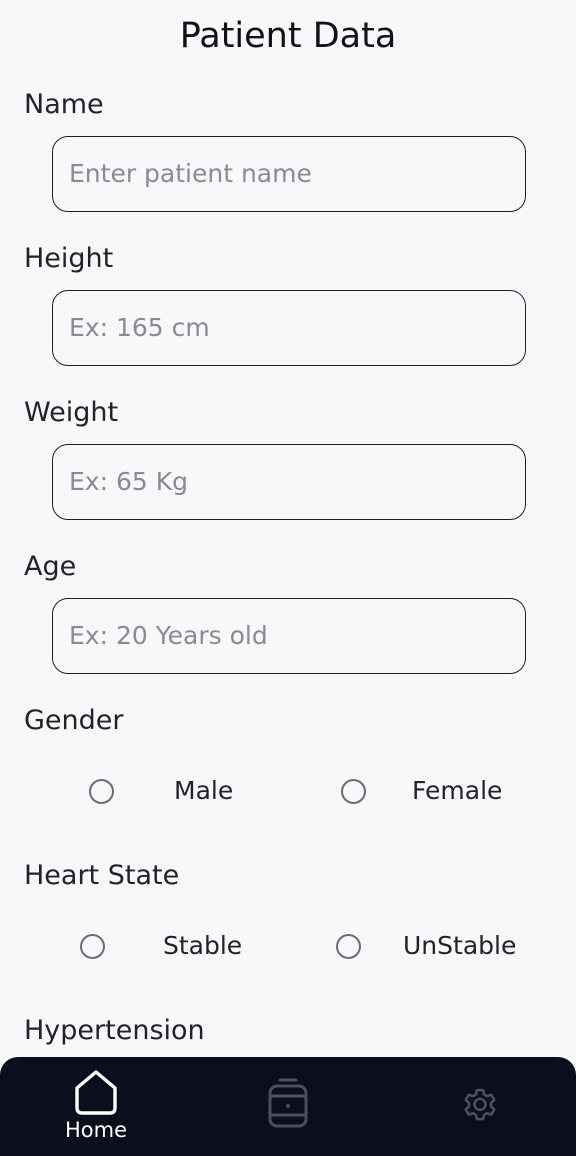 The image size is (576, 1156). Describe the element at coordinates (348, 946) in the screenshot. I see `unstable-radio` at that location.